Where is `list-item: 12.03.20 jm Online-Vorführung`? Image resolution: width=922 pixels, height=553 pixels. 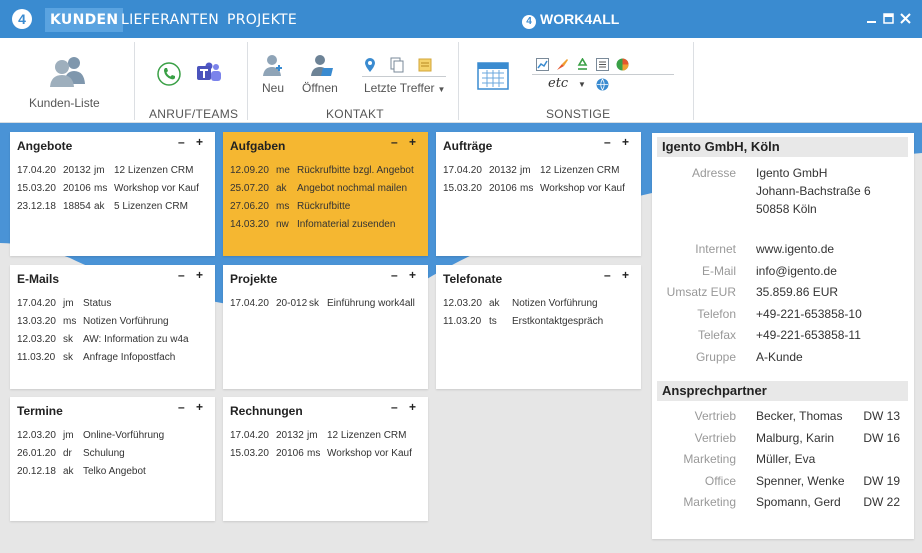 list-item: 12.03.20 jm Online-Vorführung is located at coordinates (114, 436).